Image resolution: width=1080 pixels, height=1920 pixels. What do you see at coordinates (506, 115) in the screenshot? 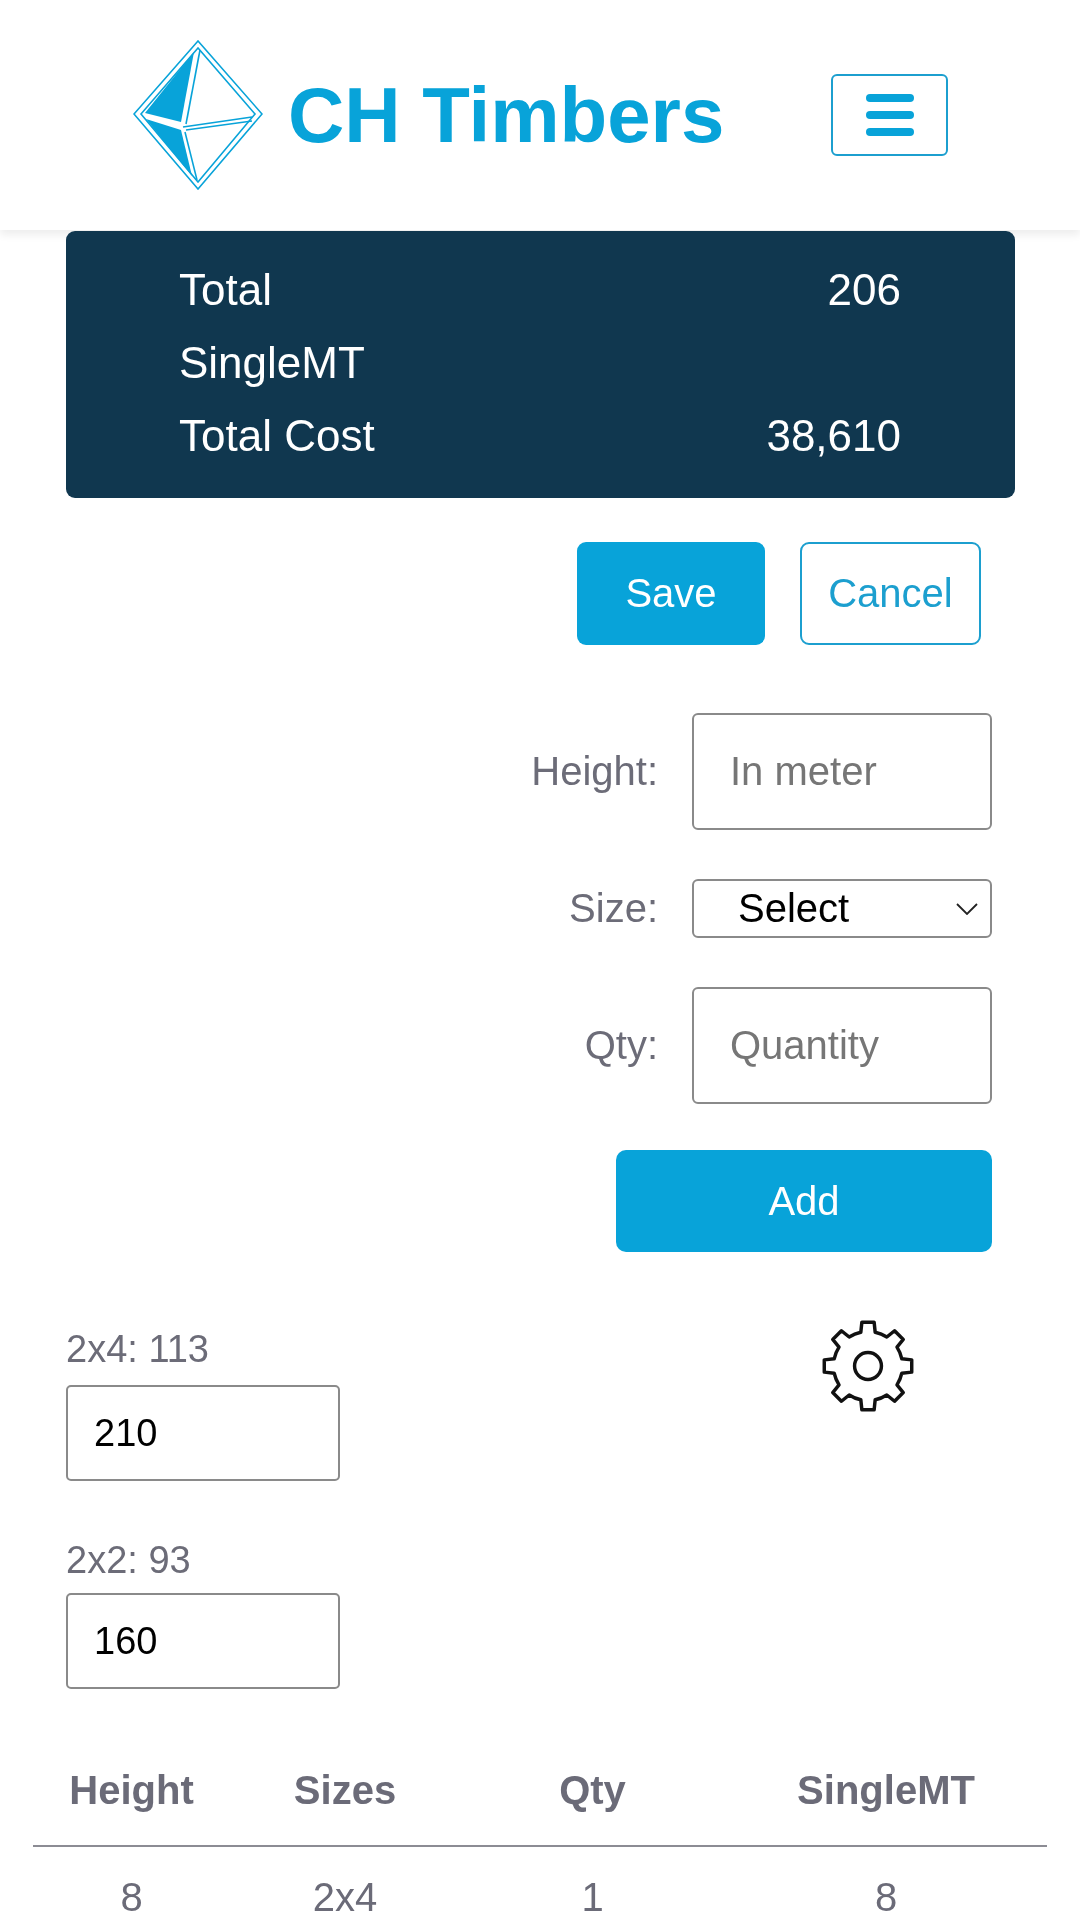
I see `brand-title: CH Timbers` at bounding box center [506, 115].